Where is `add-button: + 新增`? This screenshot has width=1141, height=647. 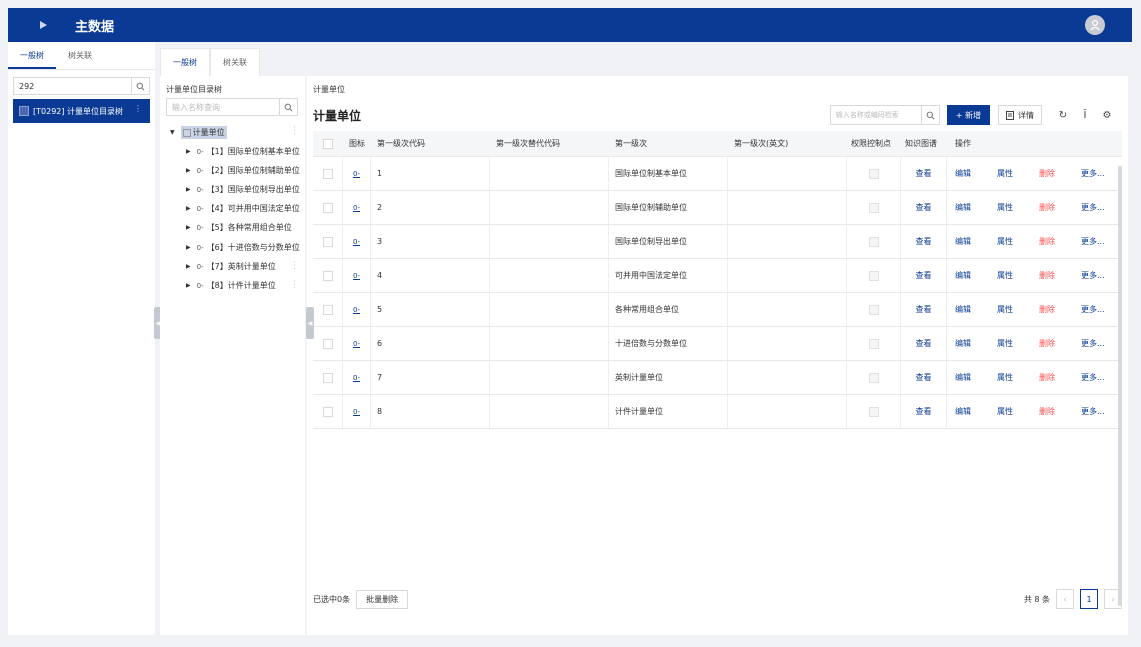
add-button: + 新增 is located at coordinates (968, 115).